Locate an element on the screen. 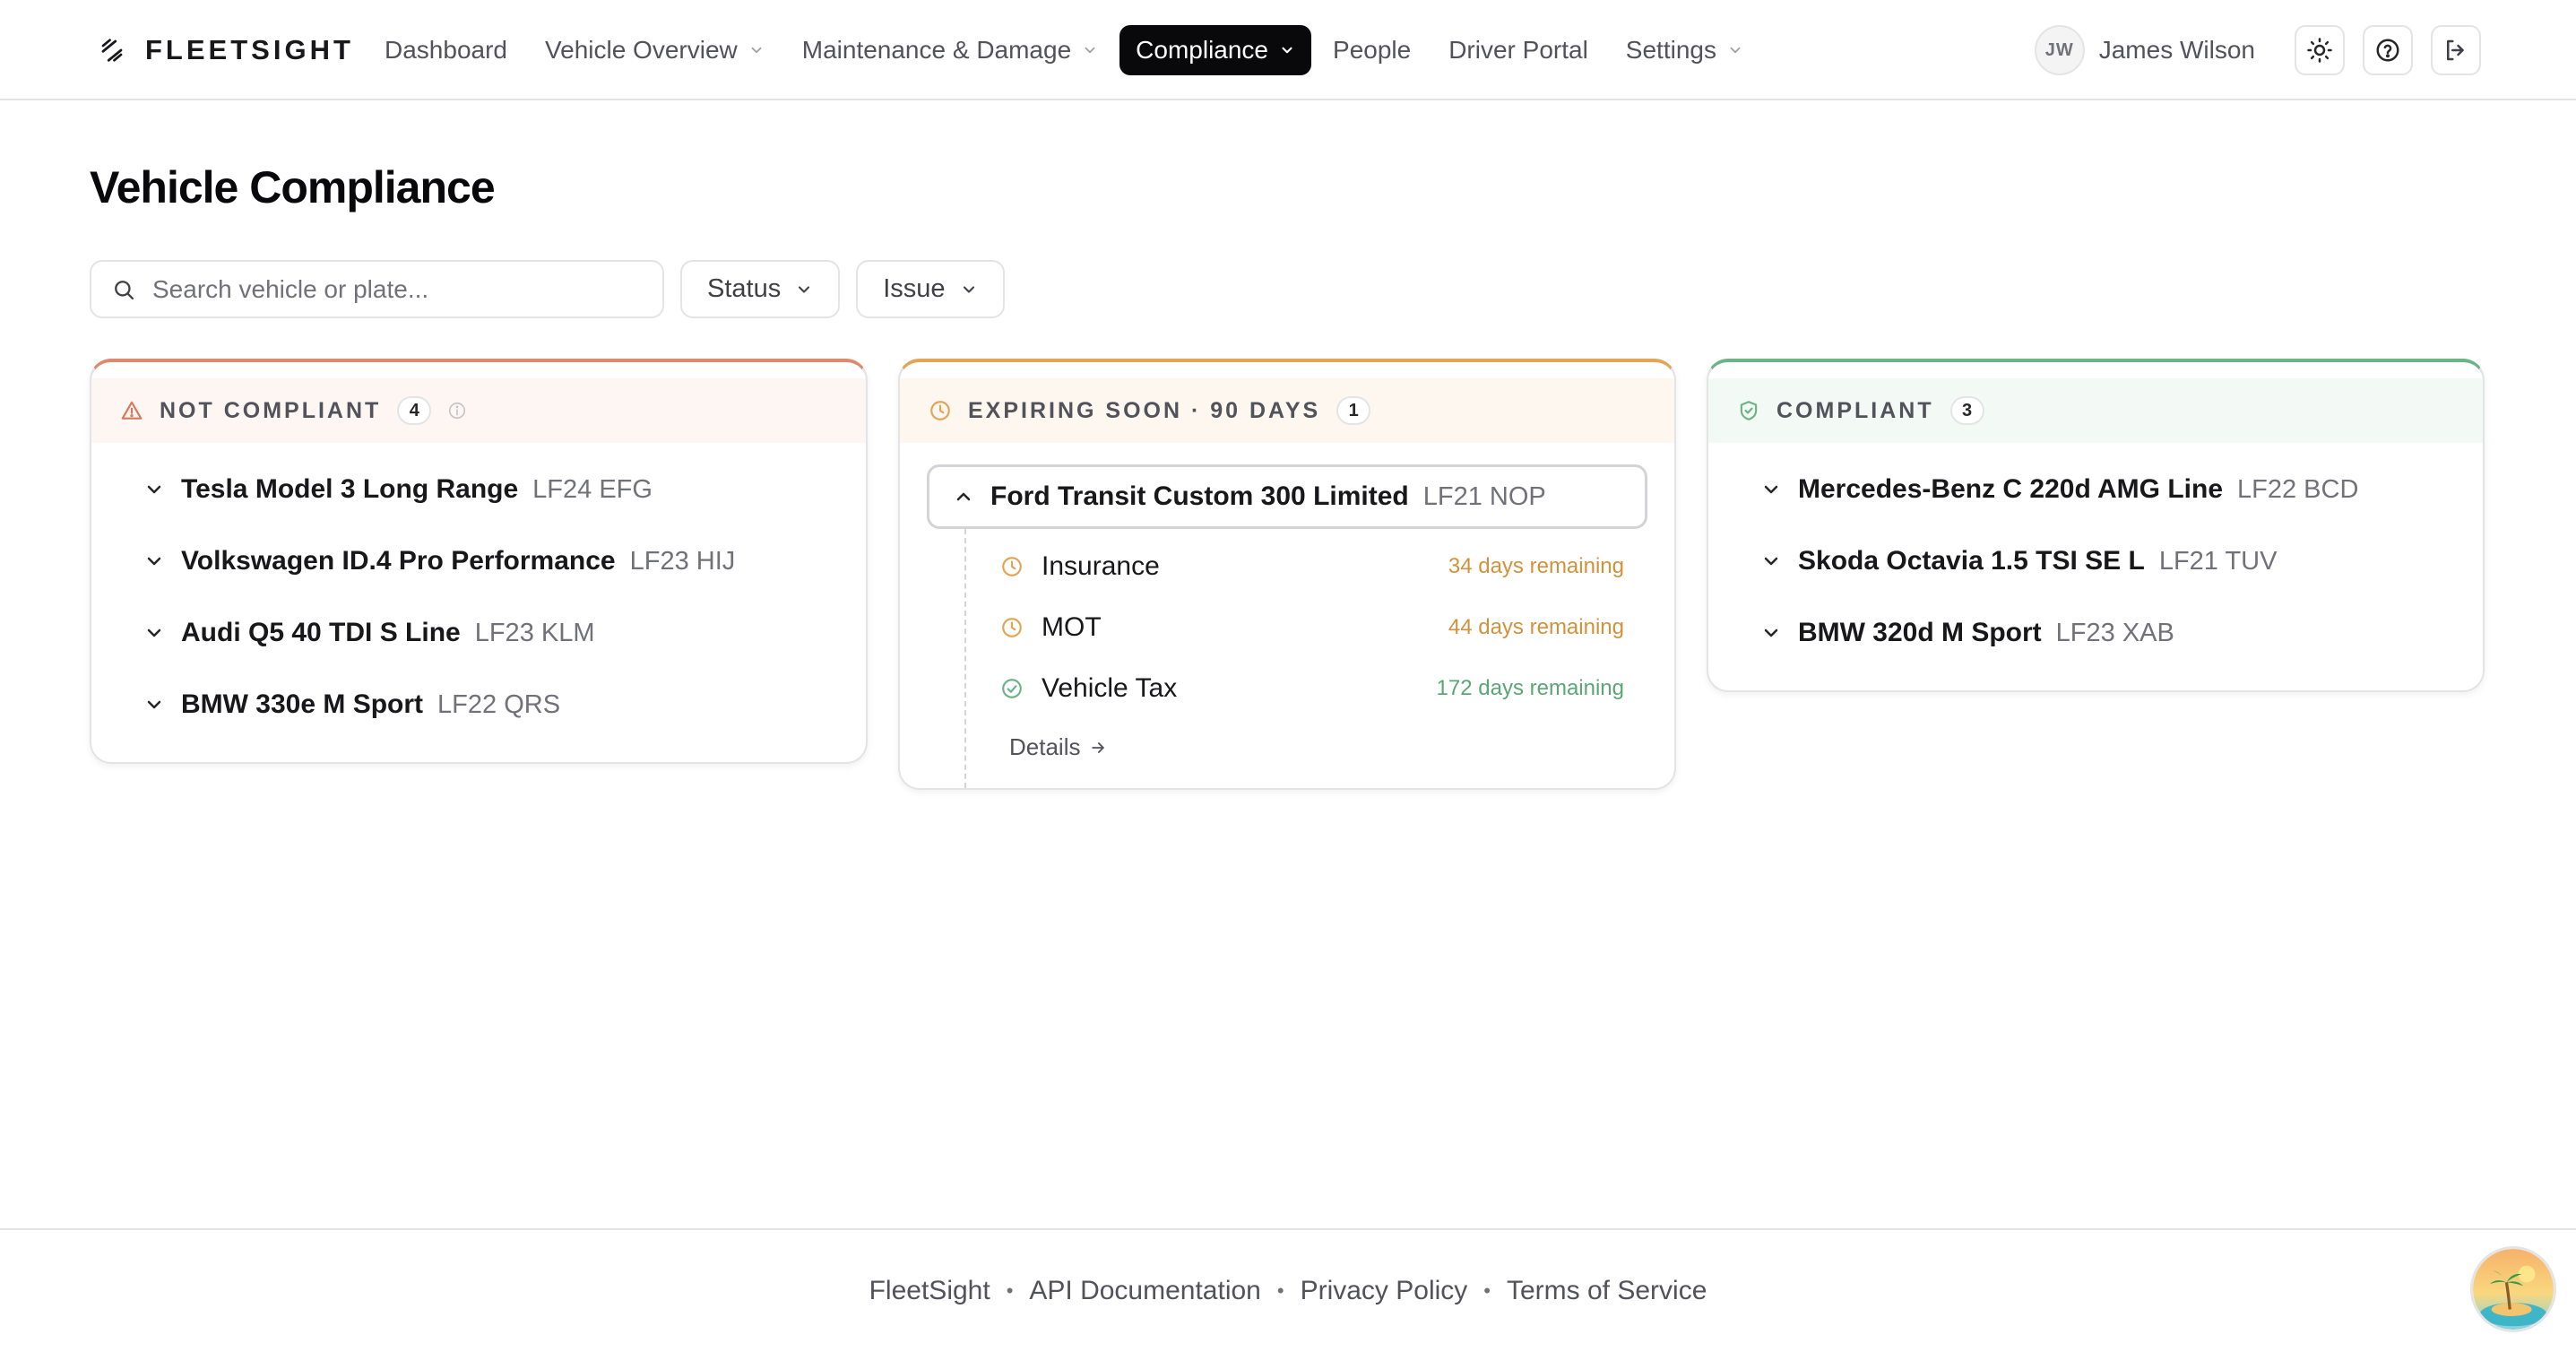  issue-filter-label: Issue is located at coordinates (914, 288).